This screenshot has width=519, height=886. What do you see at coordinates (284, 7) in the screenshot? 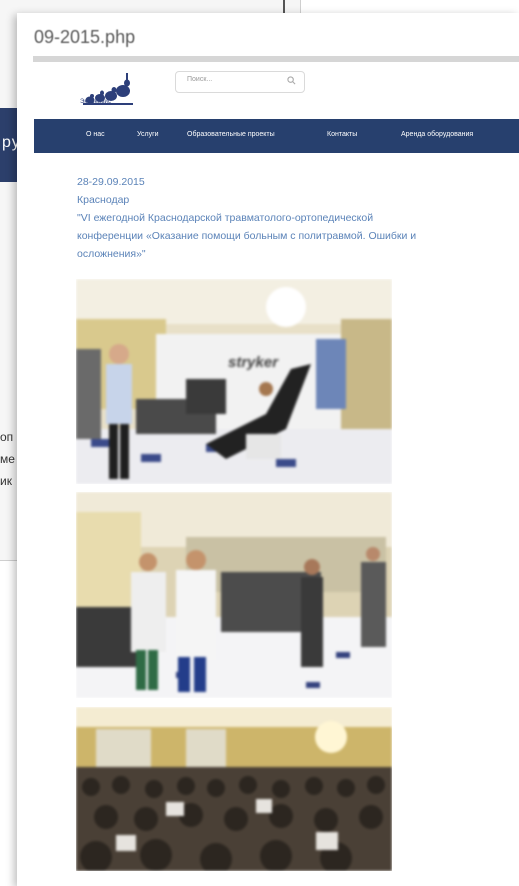
I see `background-divider` at bounding box center [284, 7].